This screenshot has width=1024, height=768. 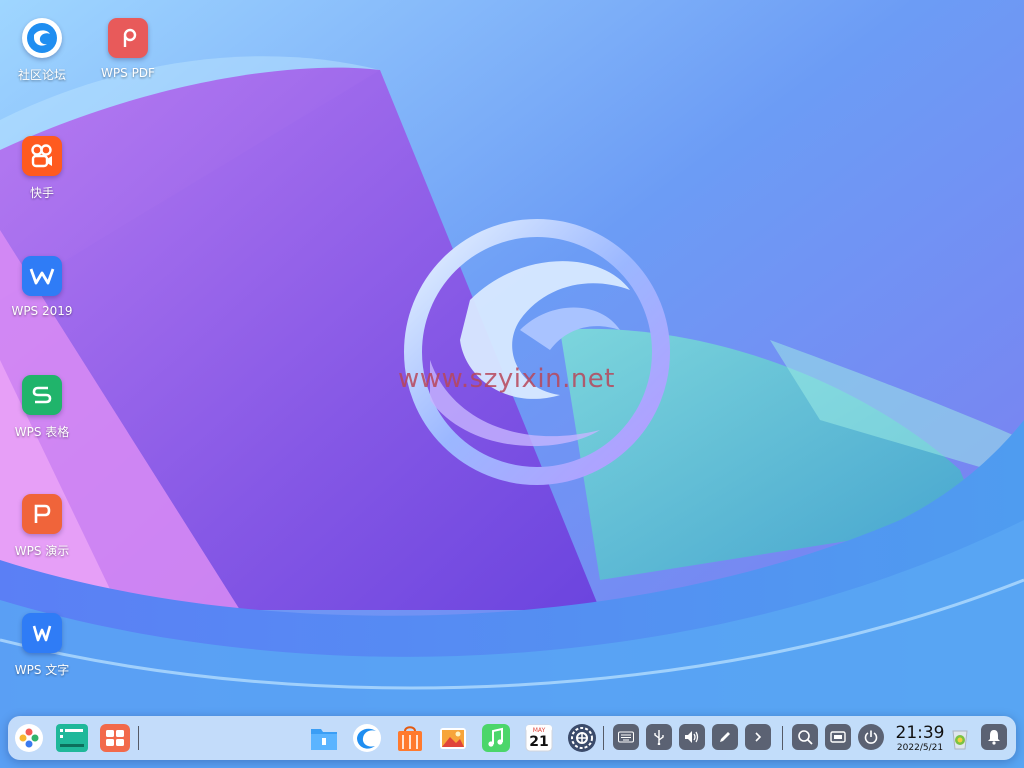 What do you see at coordinates (41, 75) in the screenshot?
I see `desktop-icon-label: 社区论坛` at bounding box center [41, 75].